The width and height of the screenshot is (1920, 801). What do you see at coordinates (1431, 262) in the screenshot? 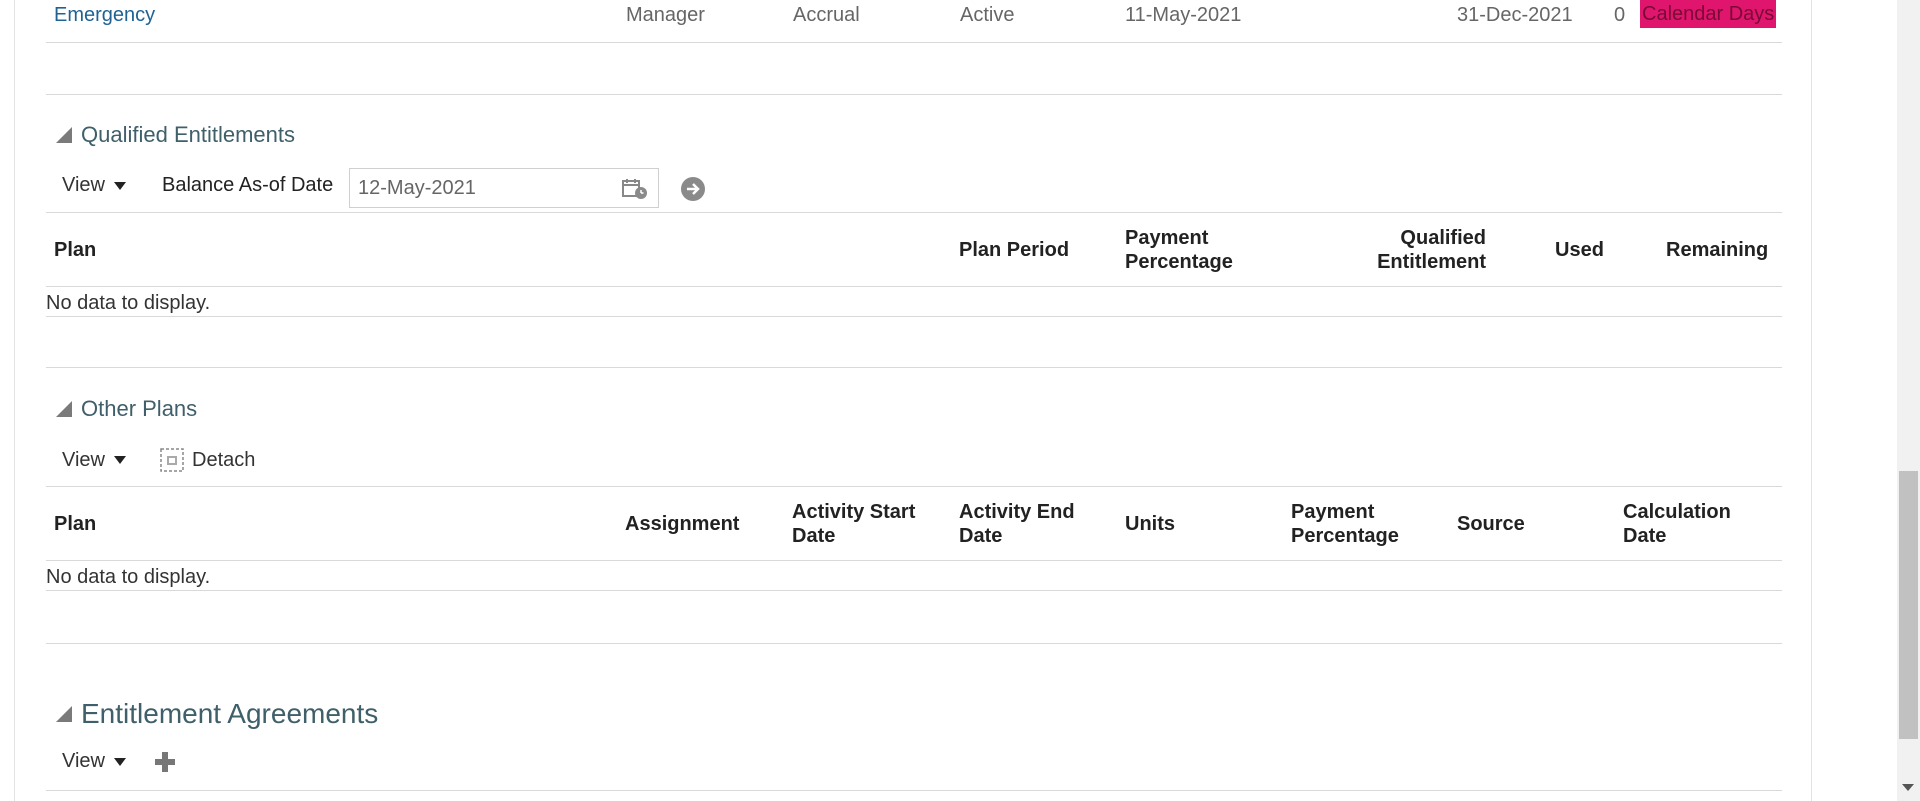
I see `header-line: Entitlement` at bounding box center [1431, 262].